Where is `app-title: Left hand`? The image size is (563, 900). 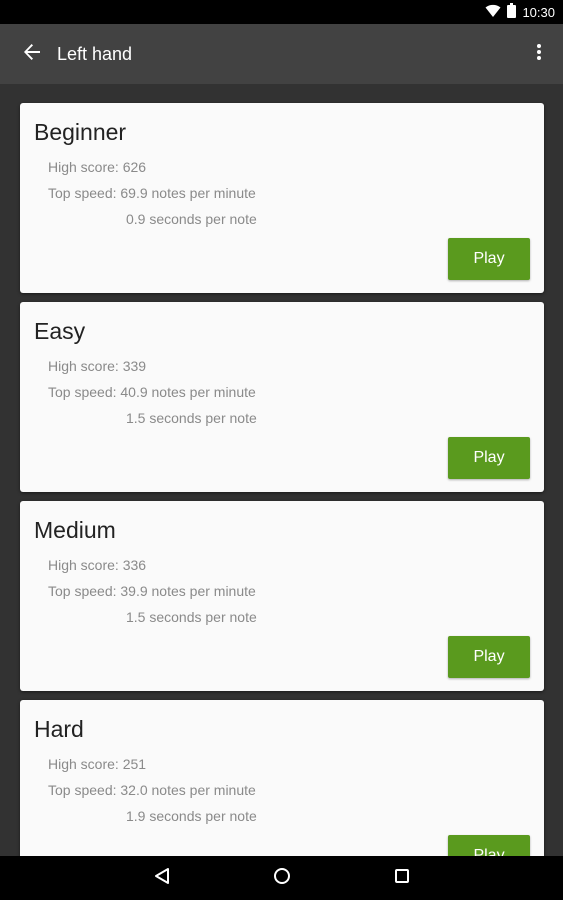 app-title: Left hand is located at coordinates (95, 54).